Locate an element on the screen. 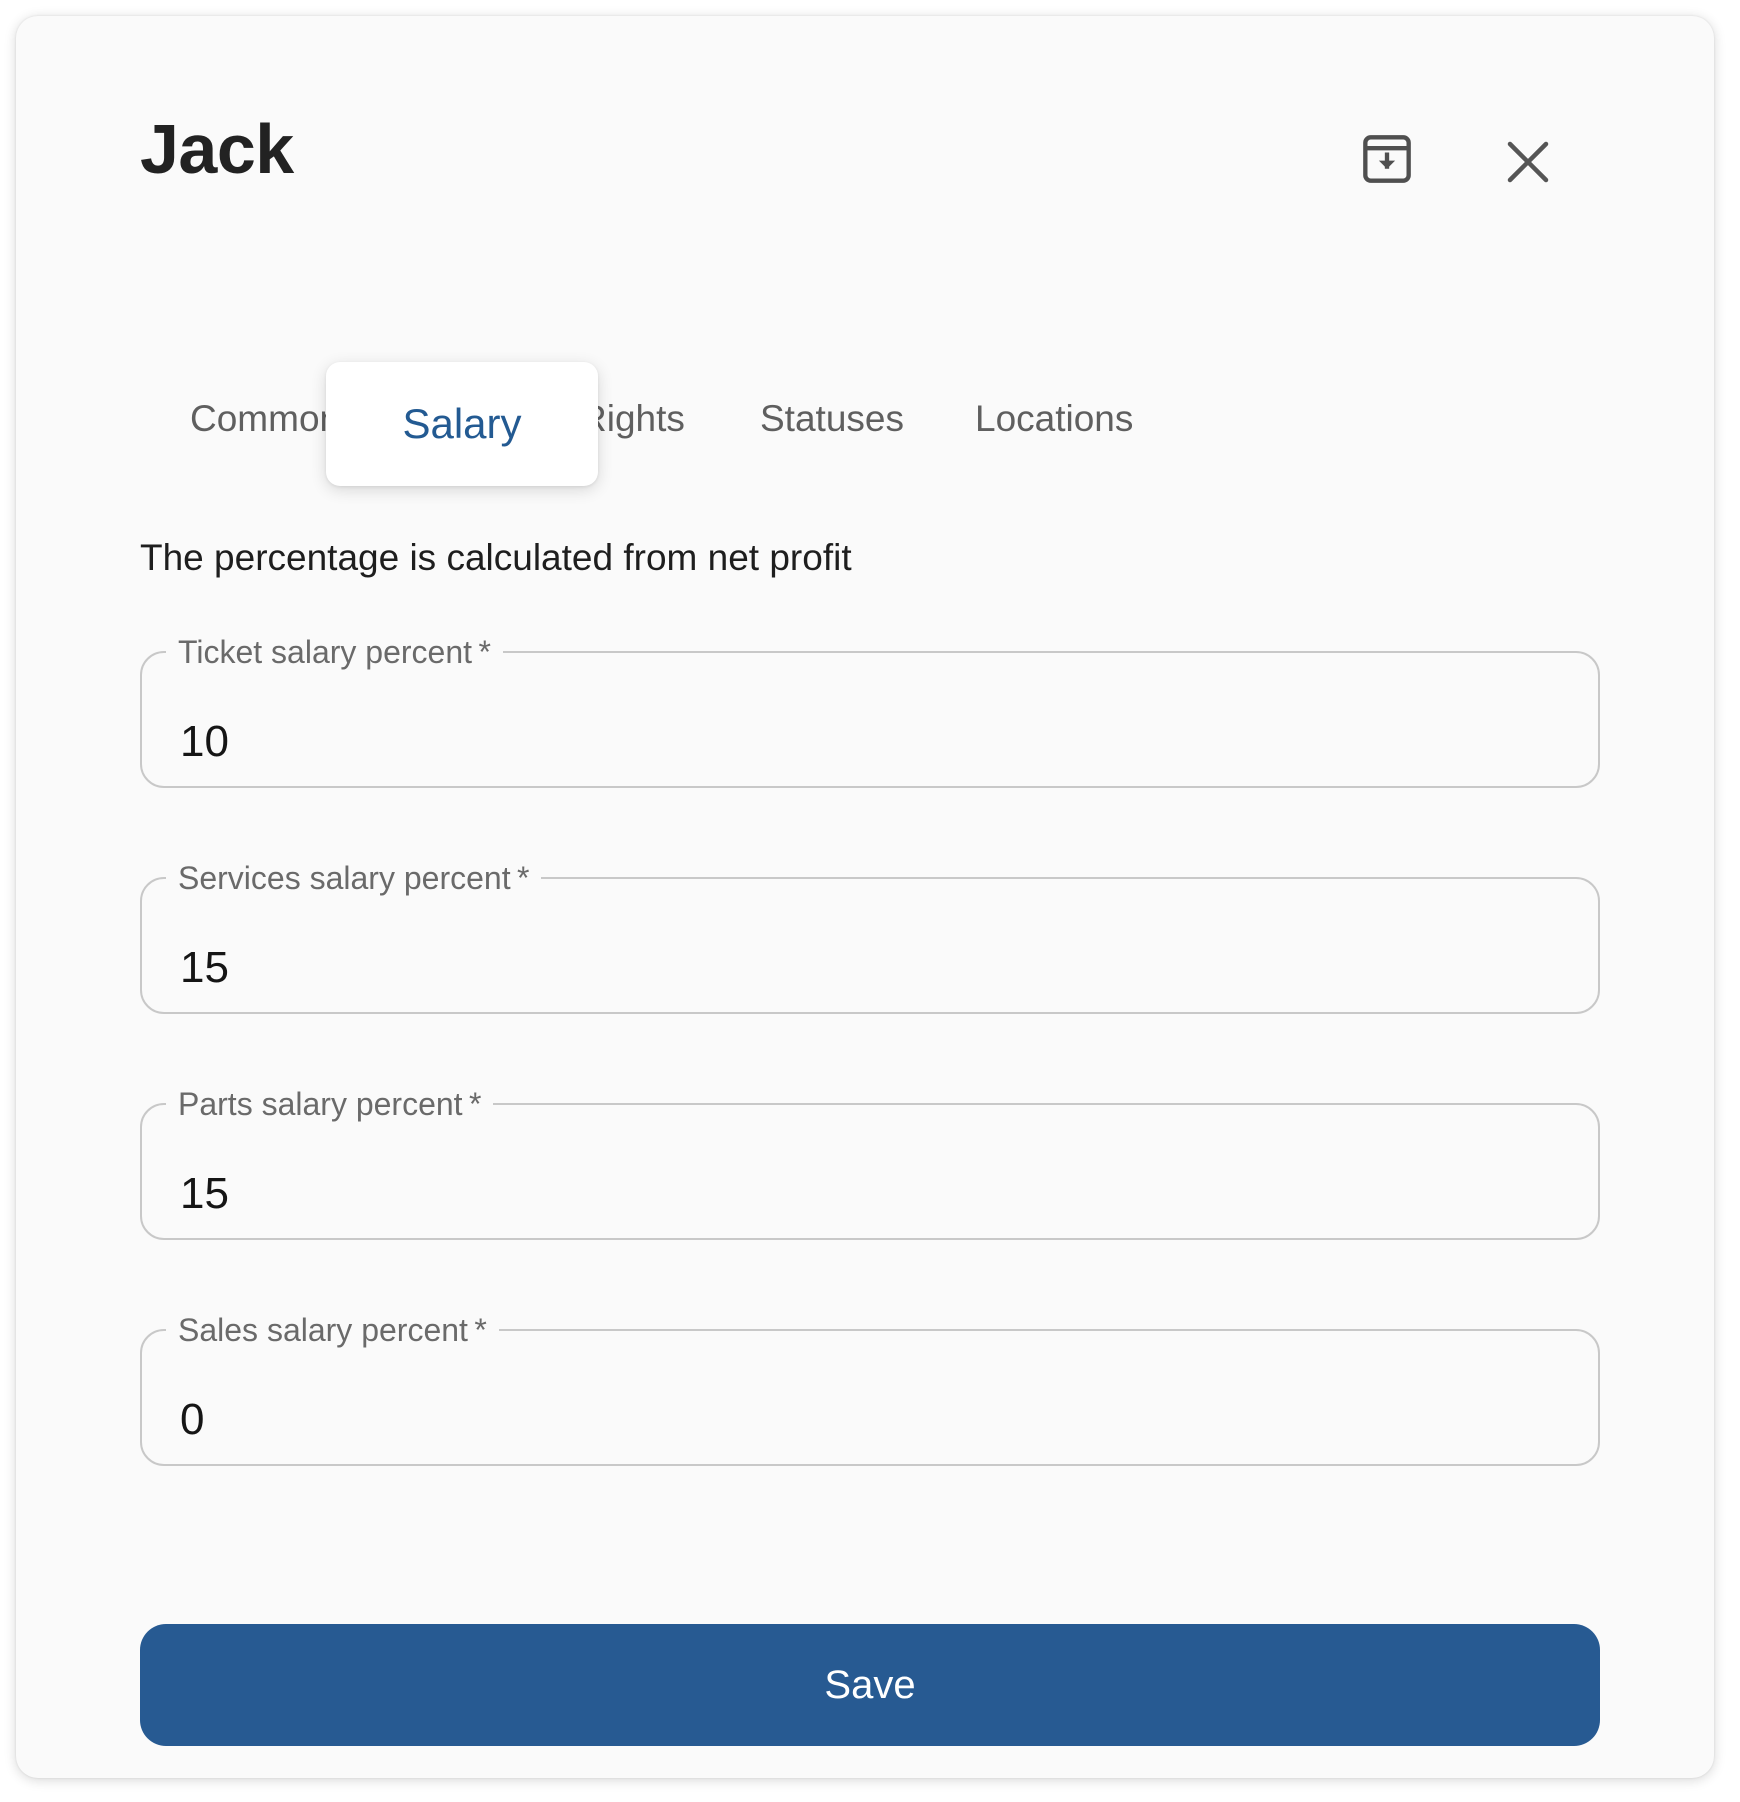 The height and width of the screenshot is (1802, 1740). parts-salary-percent-label: Parts salary percent * is located at coordinates (330, 1104).